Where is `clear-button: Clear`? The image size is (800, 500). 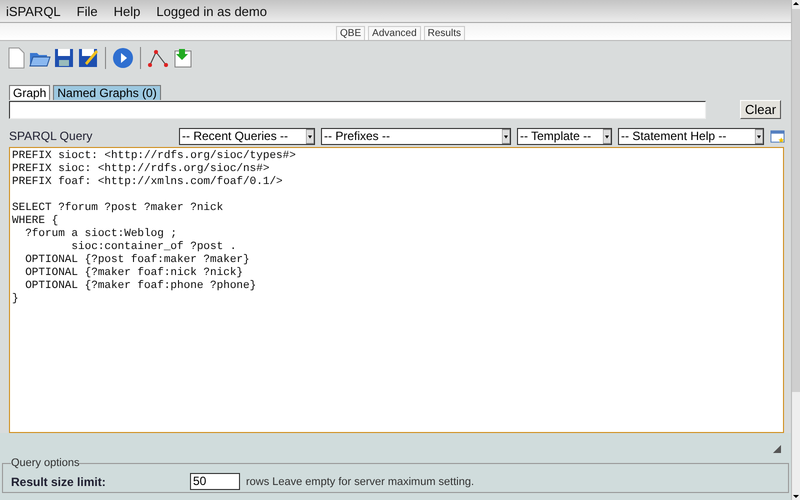 clear-button: Clear is located at coordinates (761, 109).